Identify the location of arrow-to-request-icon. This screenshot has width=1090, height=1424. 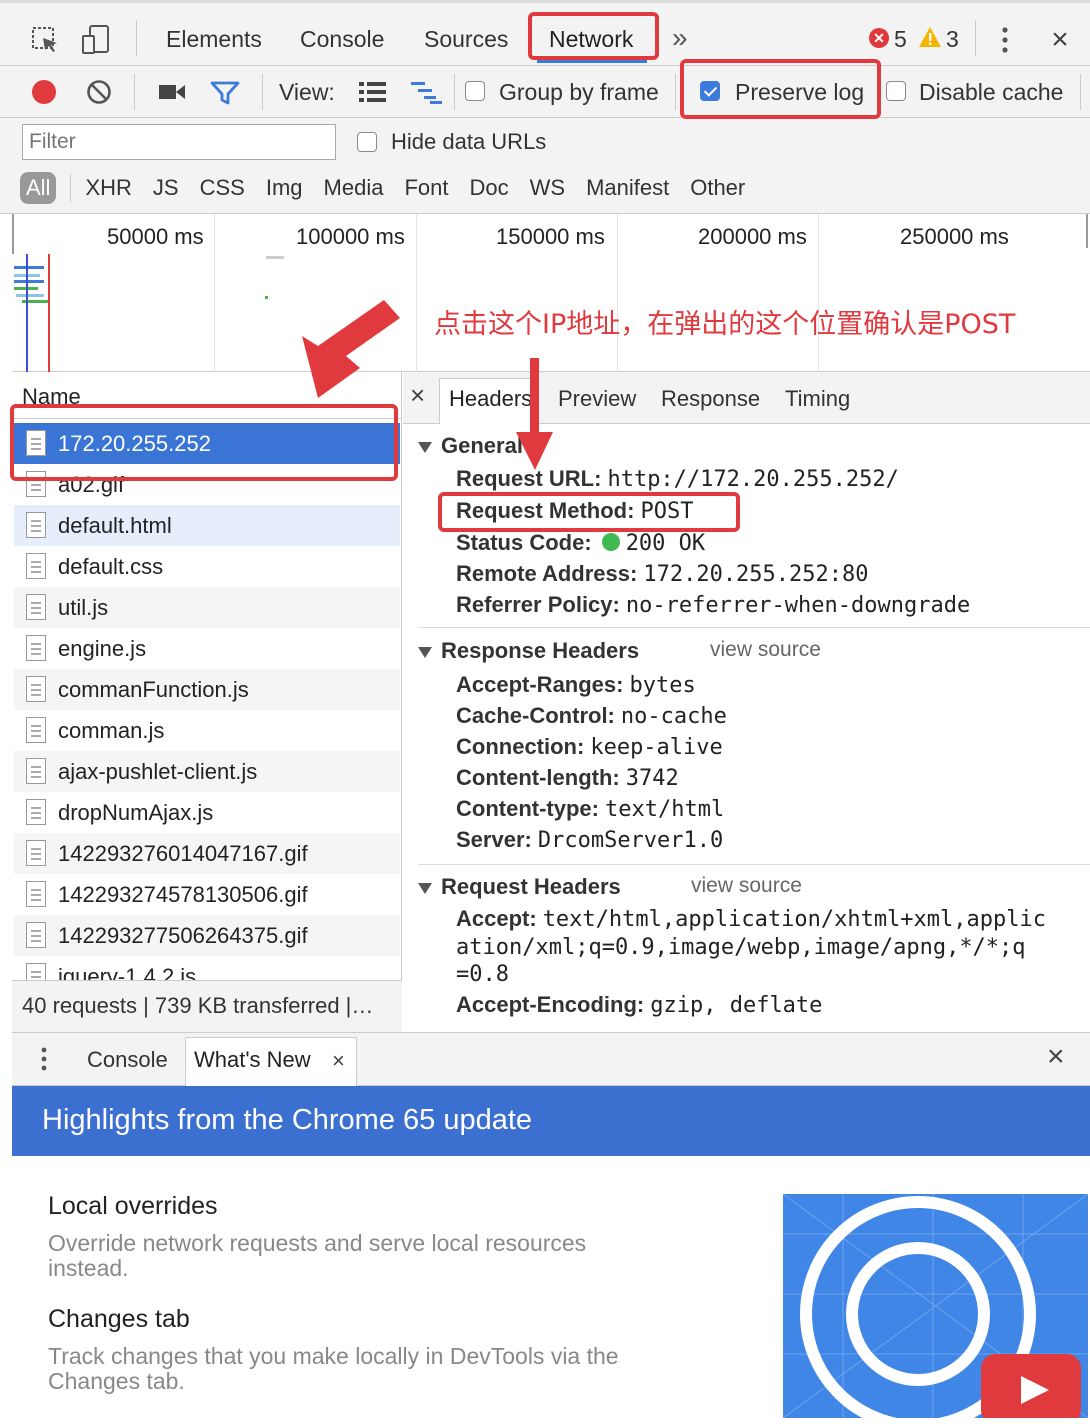
(351, 349).